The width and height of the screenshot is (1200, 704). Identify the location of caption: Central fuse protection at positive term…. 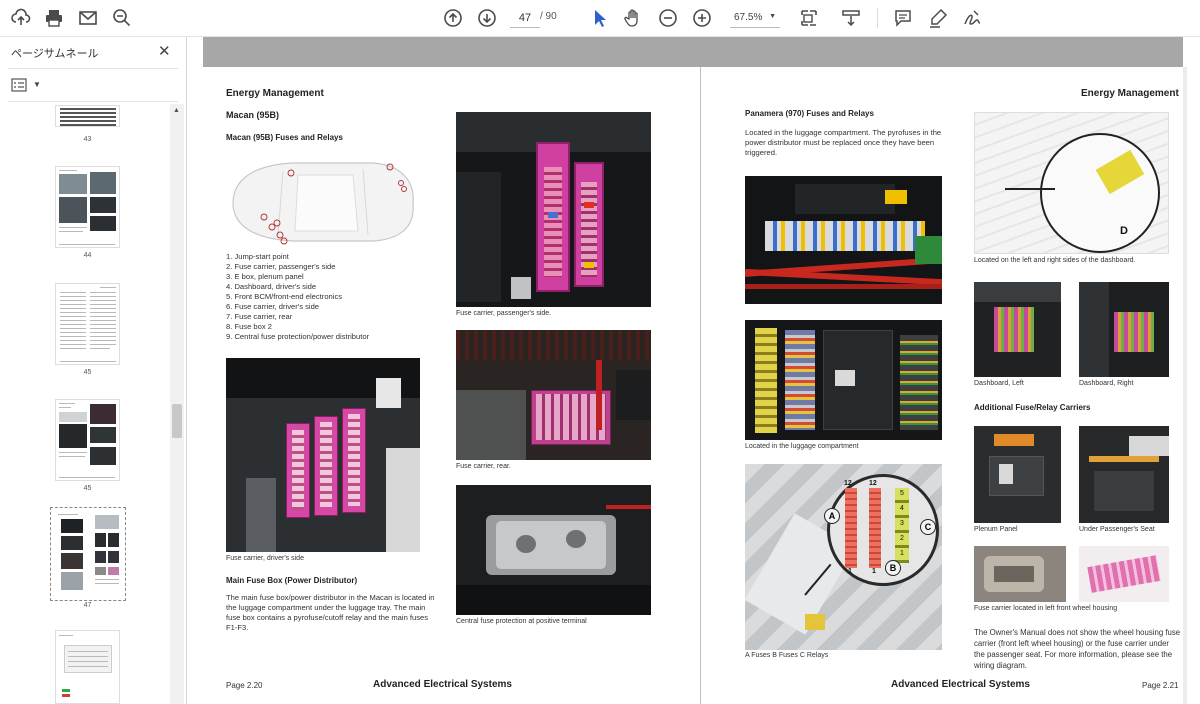
(521, 621).